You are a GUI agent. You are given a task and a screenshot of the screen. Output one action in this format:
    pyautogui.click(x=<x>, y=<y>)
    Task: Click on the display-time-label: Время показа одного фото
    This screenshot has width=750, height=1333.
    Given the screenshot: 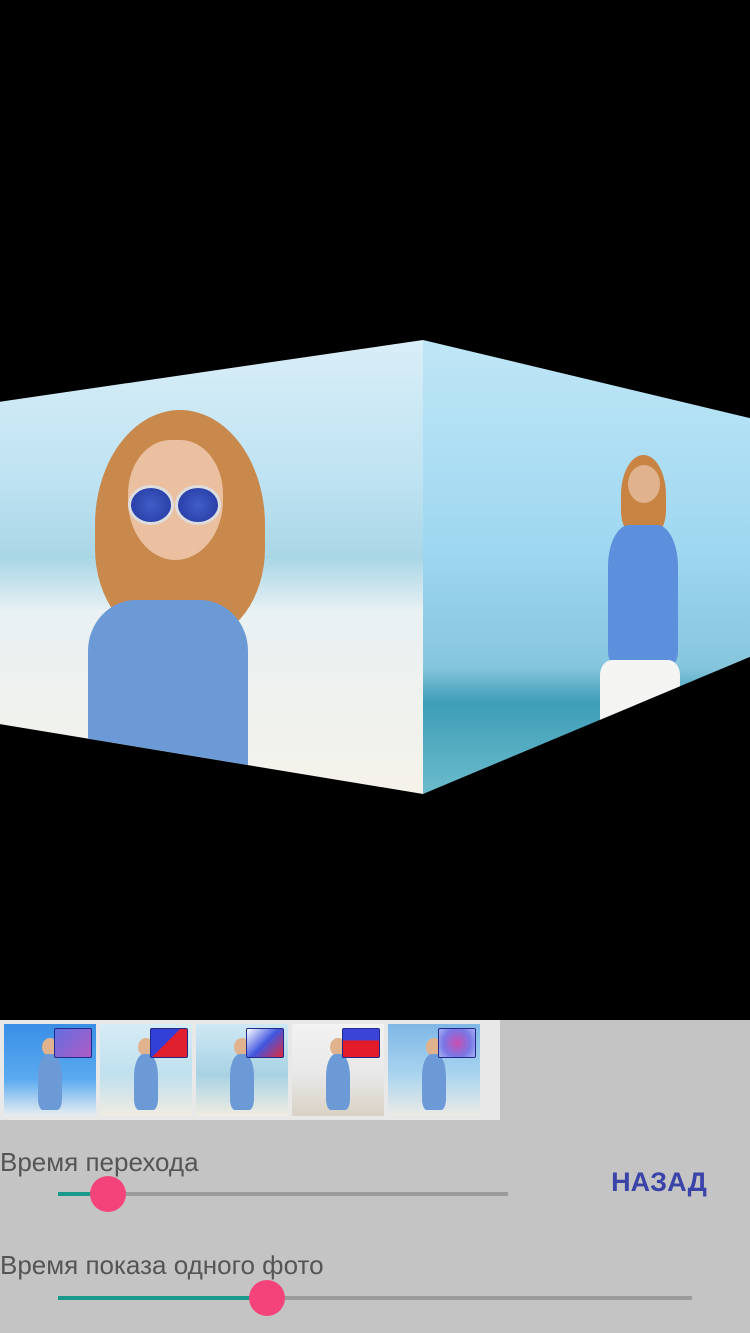 What is the action you would take?
    pyautogui.click(x=162, y=1265)
    